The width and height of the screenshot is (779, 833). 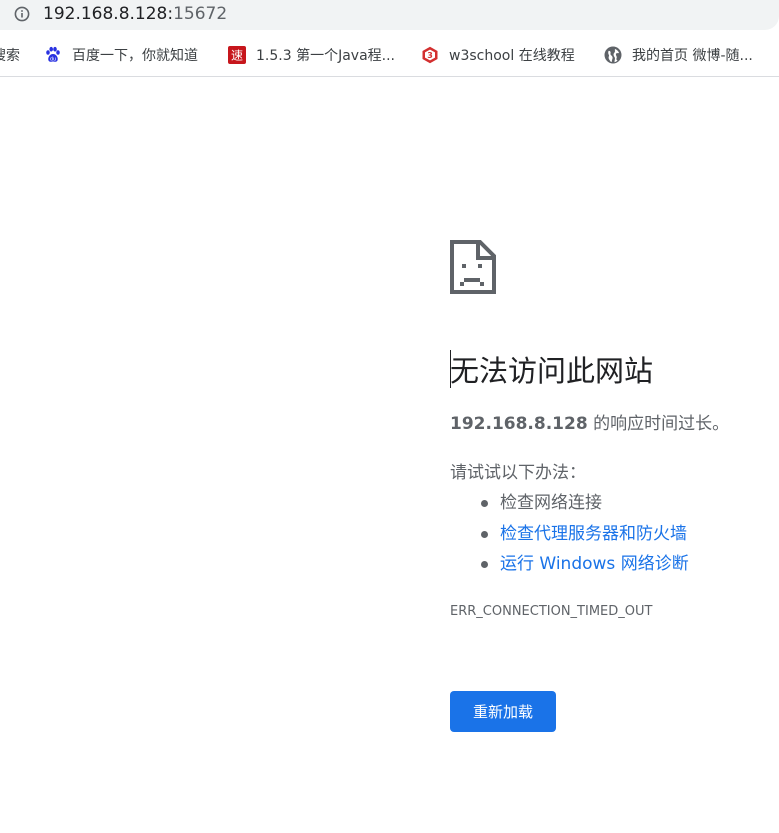 I want to click on suggestion-run-diagnostics: 运行 Windows 网络诊断, so click(x=569, y=566).